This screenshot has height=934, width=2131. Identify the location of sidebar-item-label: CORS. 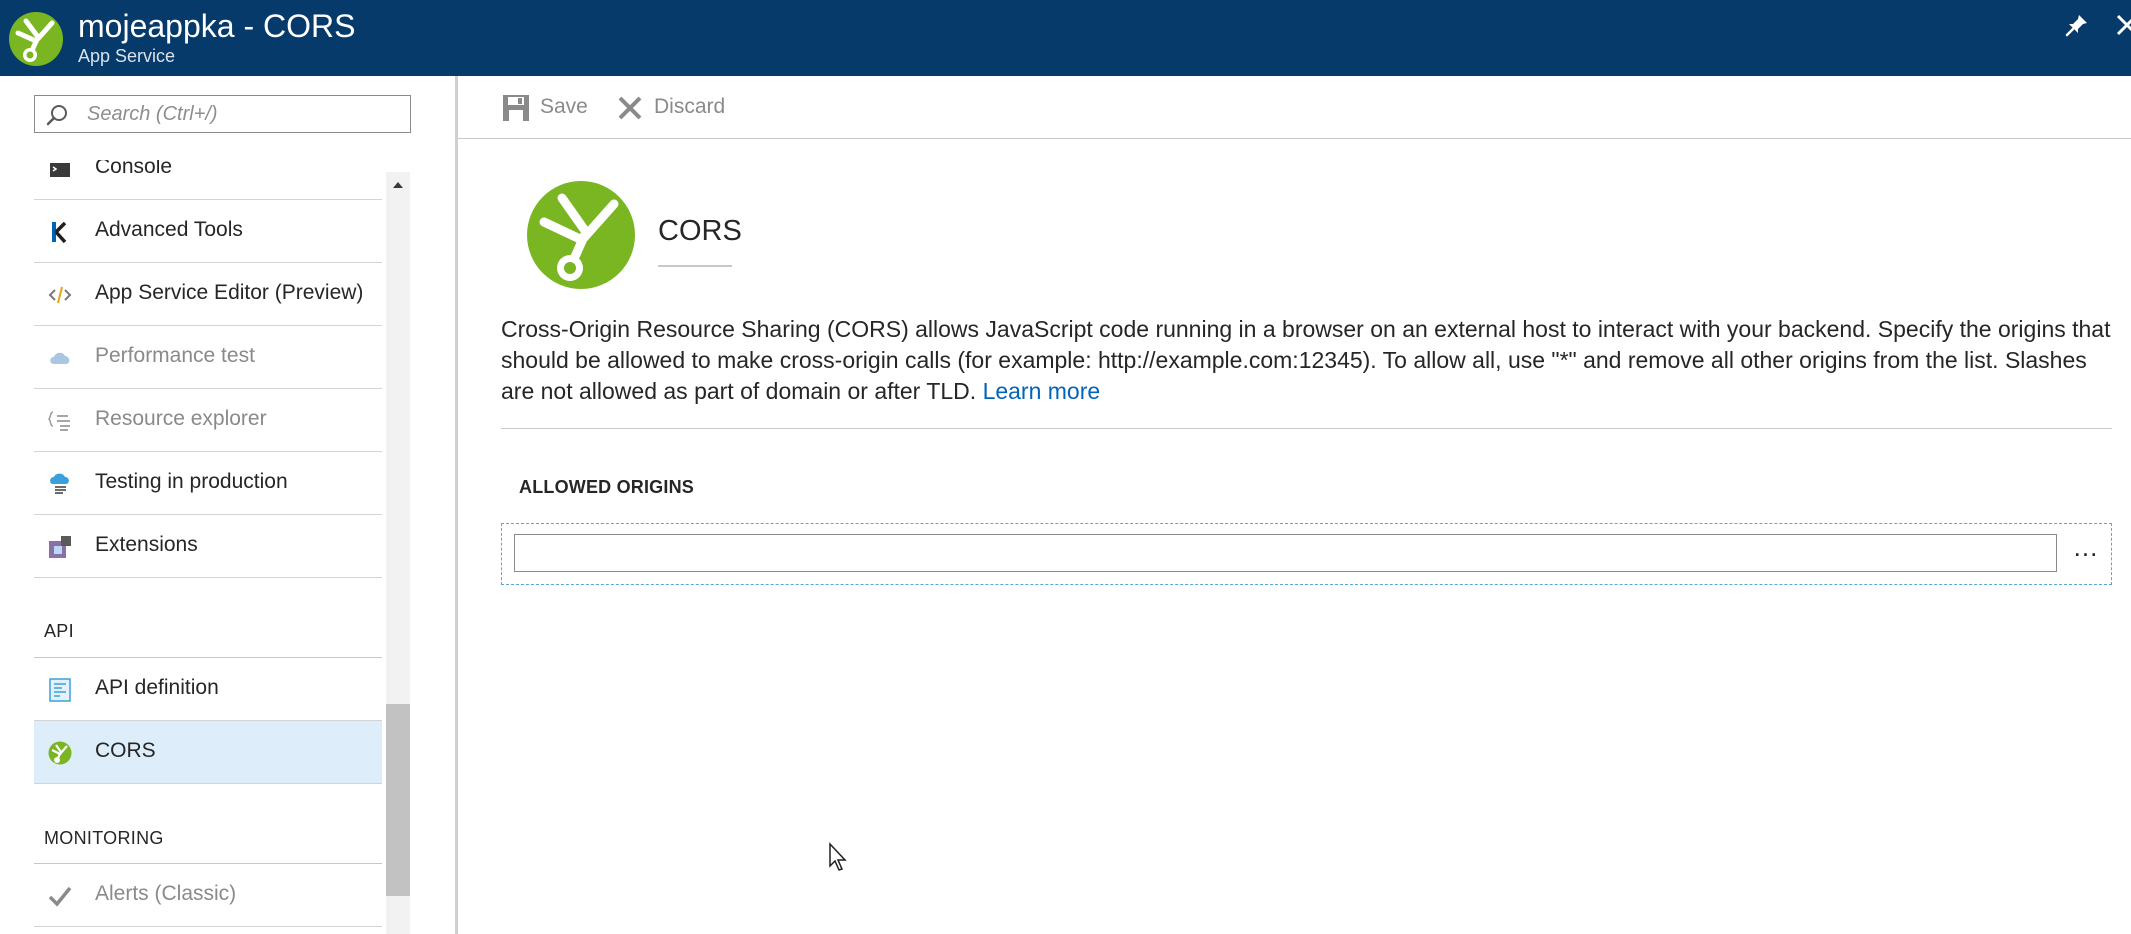
(125, 750).